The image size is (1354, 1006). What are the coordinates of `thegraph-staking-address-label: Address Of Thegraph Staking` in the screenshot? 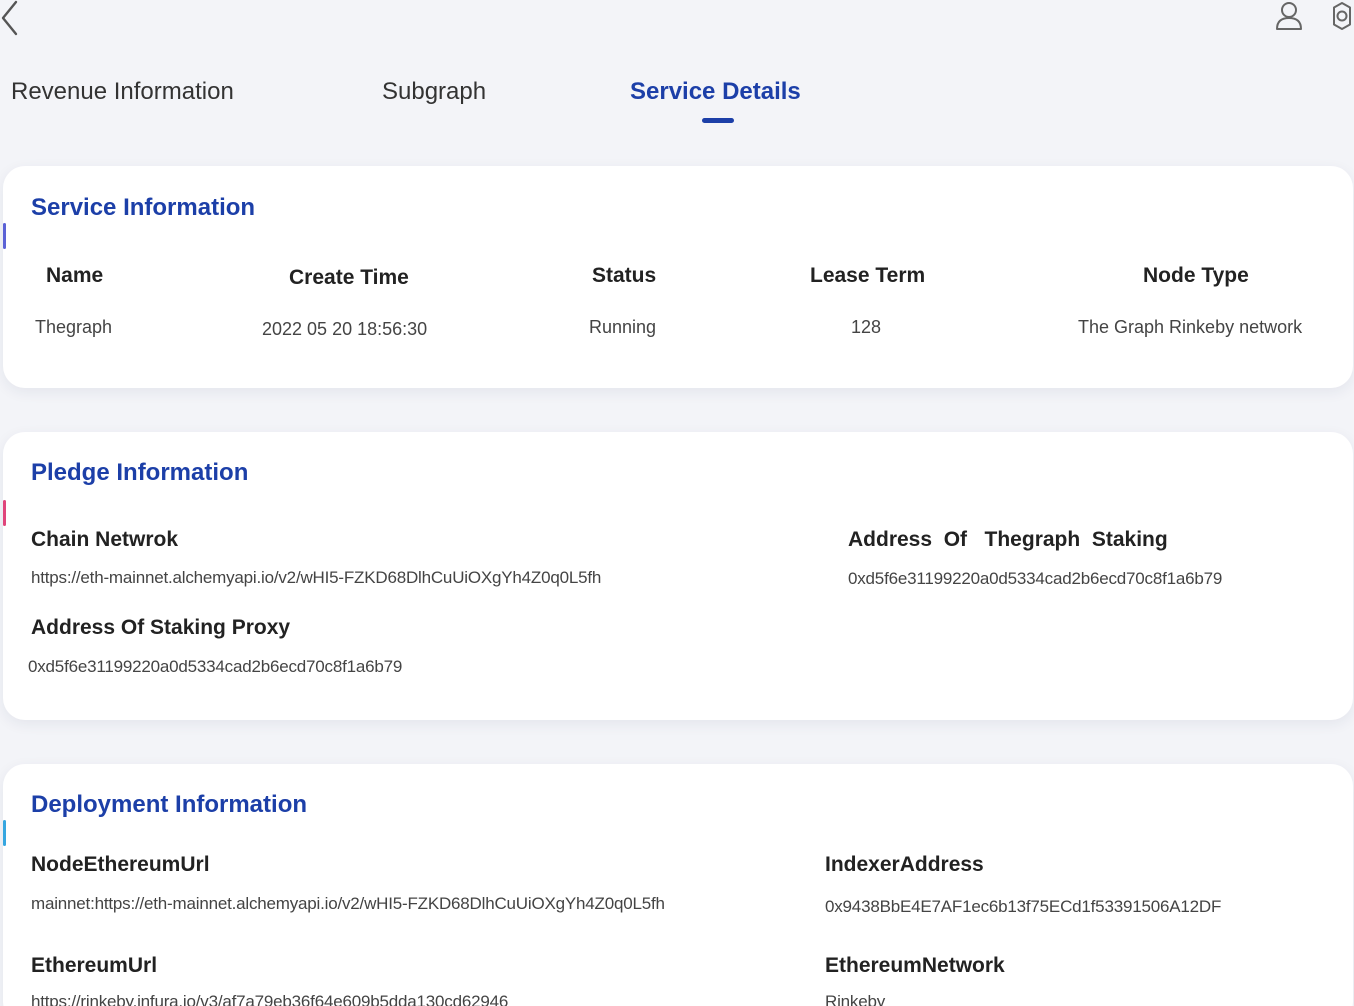 It's located at (1008, 539).